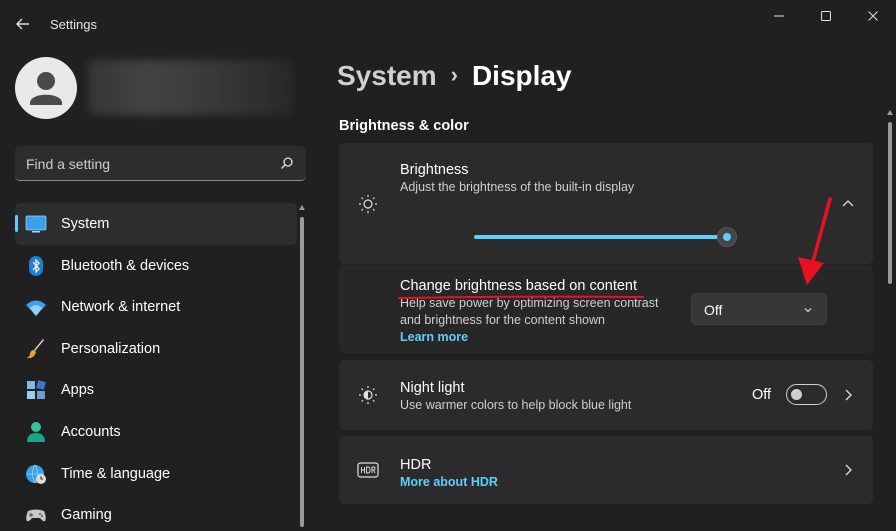 The image size is (896, 531). I want to click on hdr-card: HDR More about HDR, so click(606, 470).